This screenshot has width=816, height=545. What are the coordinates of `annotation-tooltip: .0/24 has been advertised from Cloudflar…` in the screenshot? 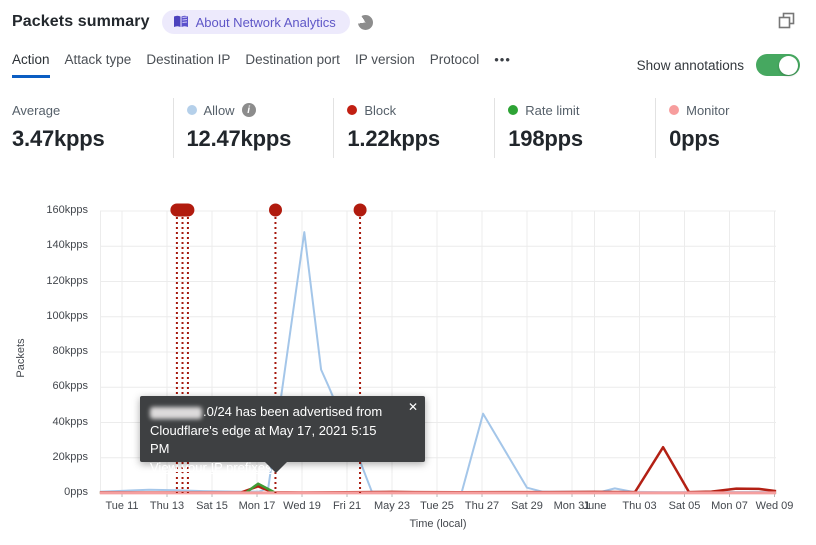 It's located at (282, 435).